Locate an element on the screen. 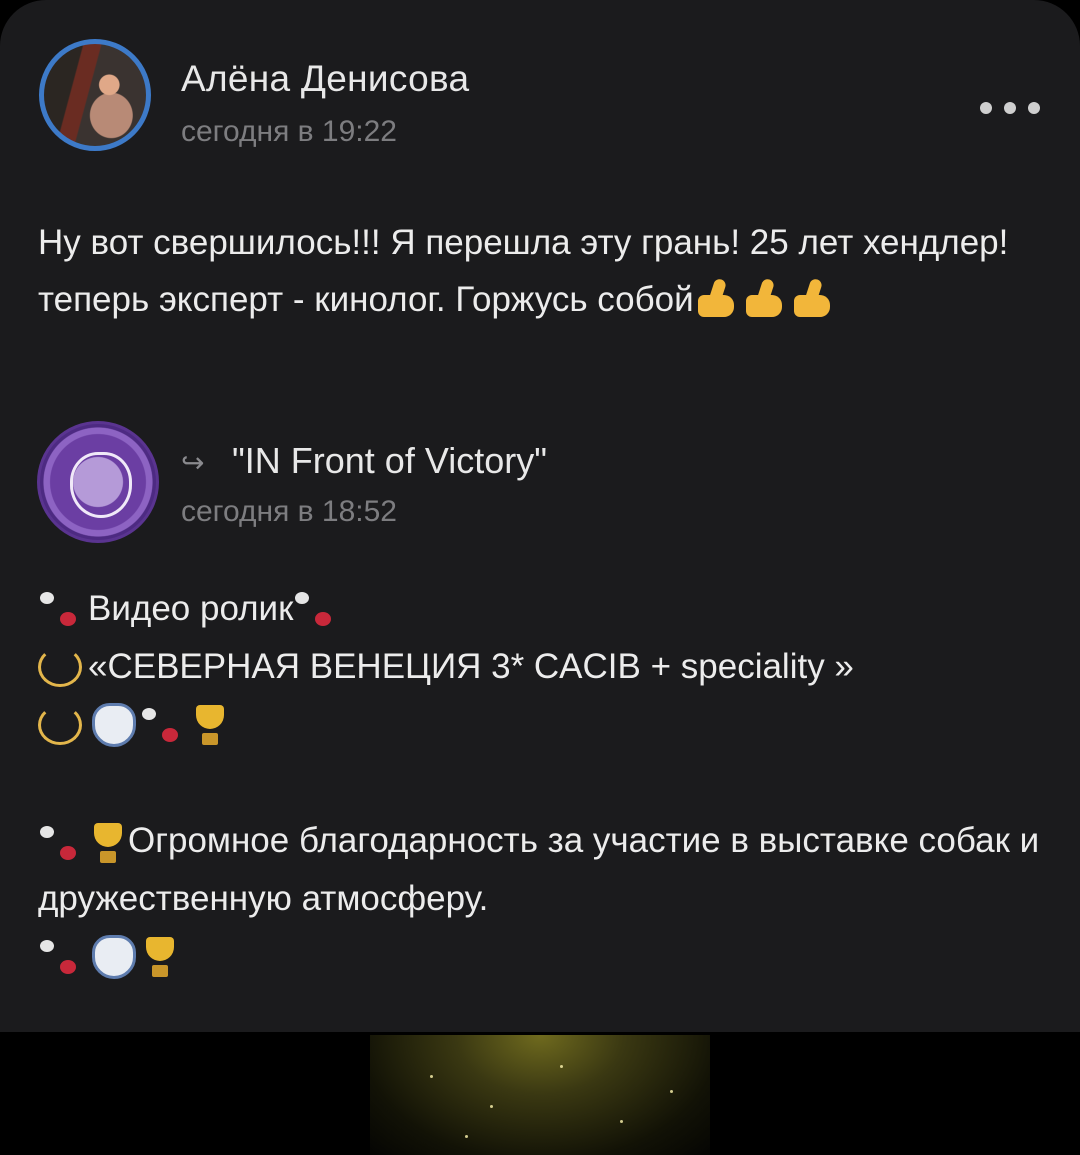 The image size is (1080, 1155). emoji-row is located at coordinates (765, 297).